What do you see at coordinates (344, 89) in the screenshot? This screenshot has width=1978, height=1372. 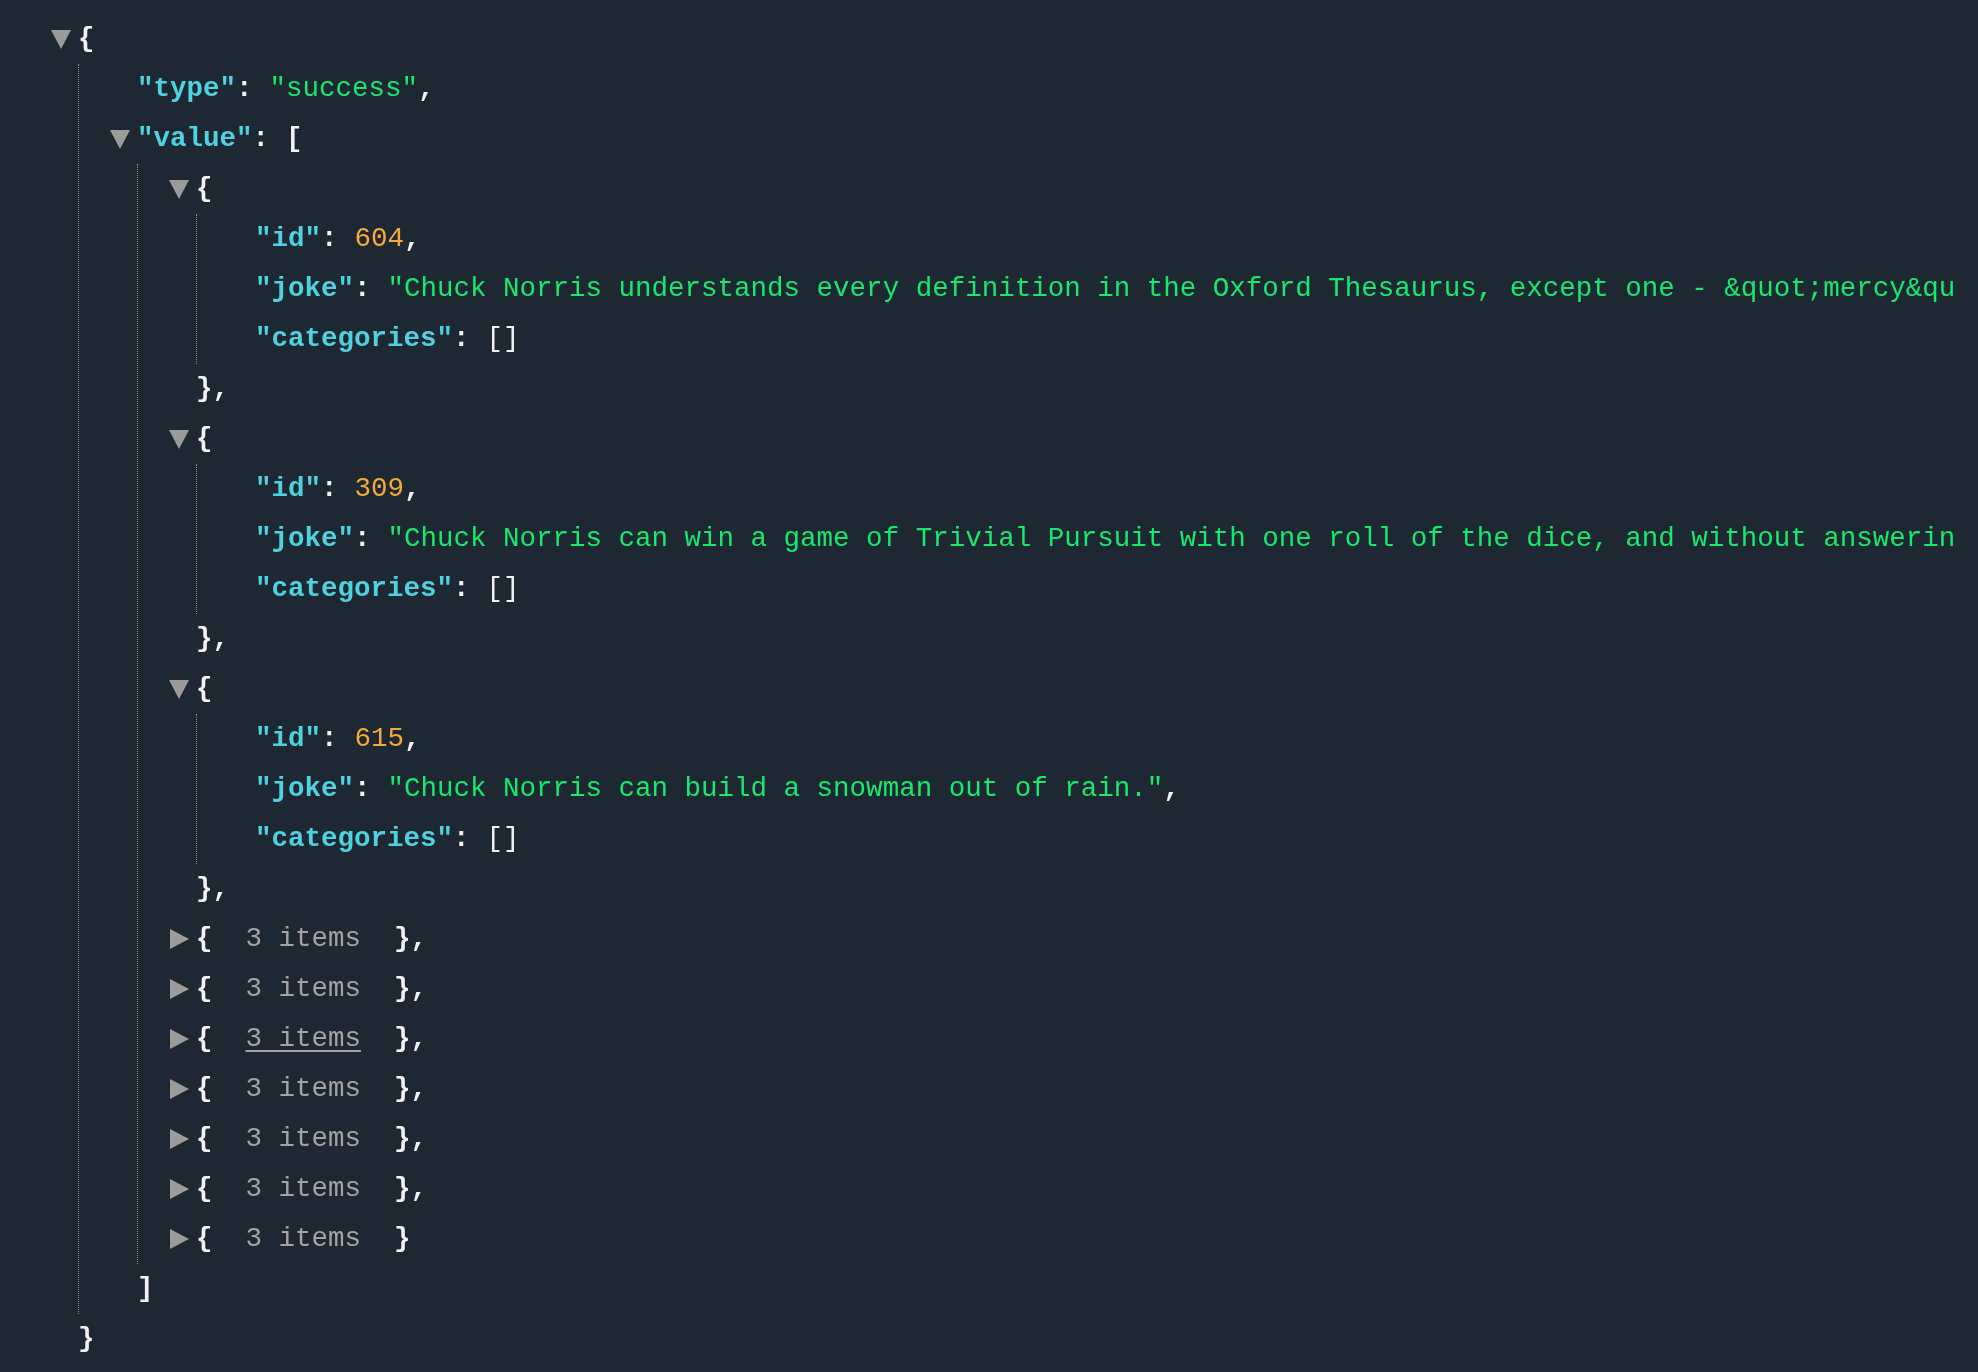 I see `json-value: "success"` at bounding box center [344, 89].